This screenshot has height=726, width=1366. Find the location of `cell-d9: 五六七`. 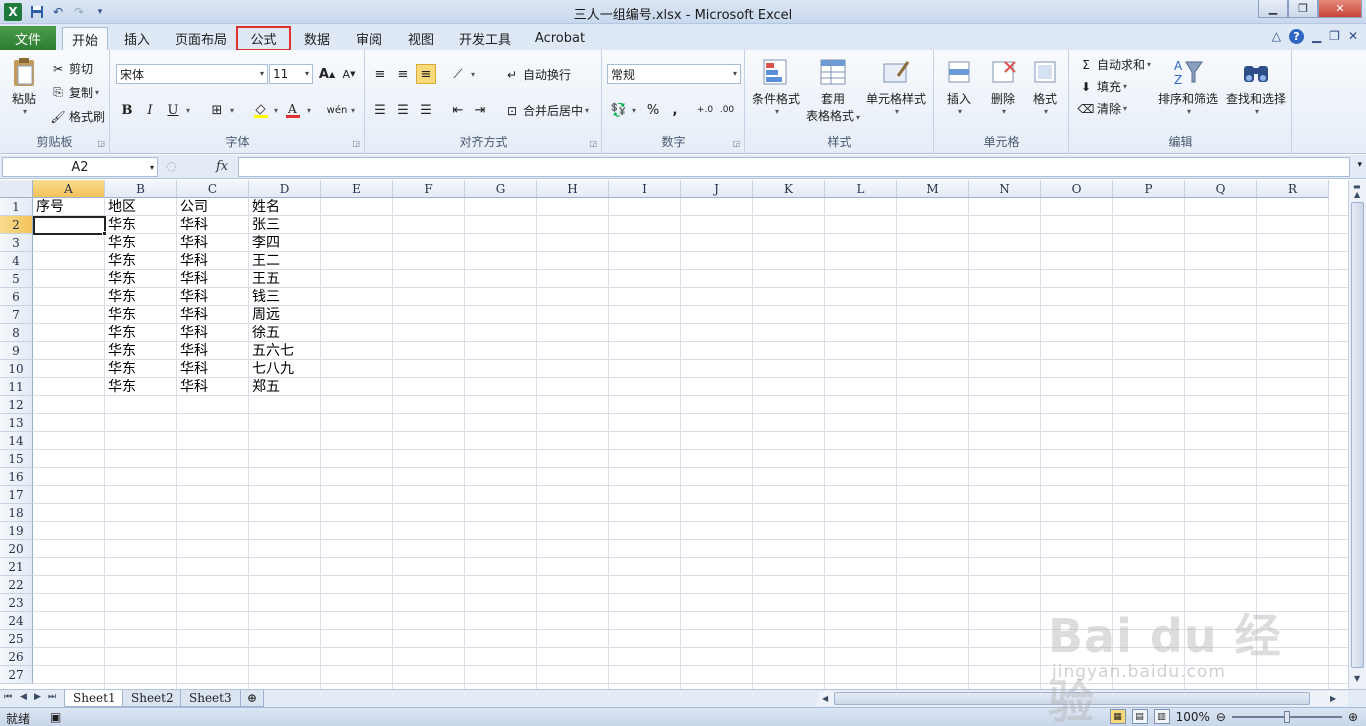

cell-d9: 五六七 is located at coordinates (285, 351).